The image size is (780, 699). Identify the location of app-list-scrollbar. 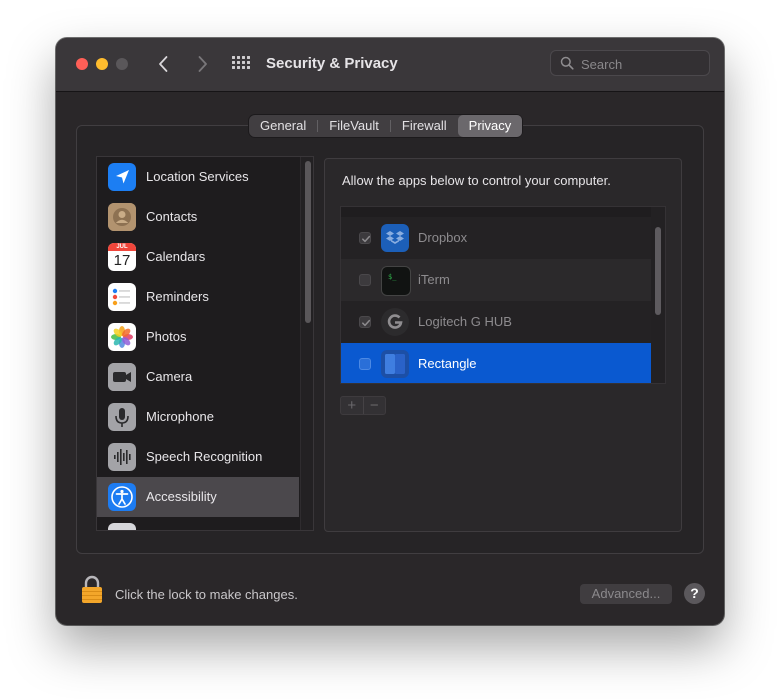
(658, 295).